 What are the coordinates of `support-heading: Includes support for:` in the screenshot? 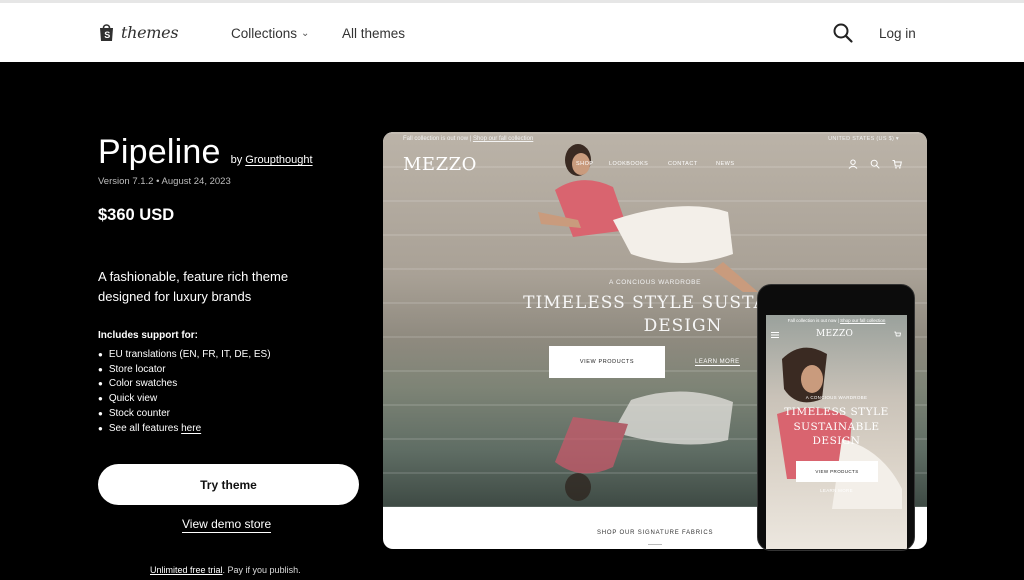 It's located at (148, 335).